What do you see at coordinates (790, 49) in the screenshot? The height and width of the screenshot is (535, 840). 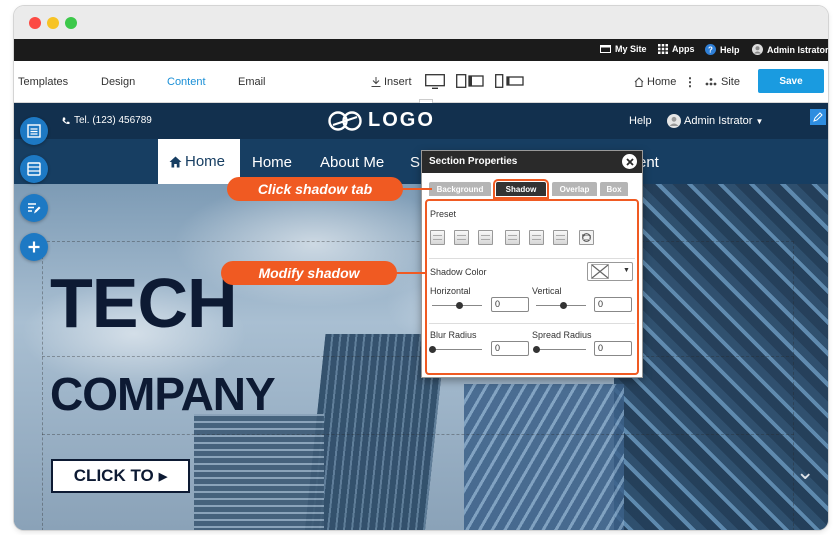 I see `user-menu: Admin Istrator` at bounding box center [790, 49].